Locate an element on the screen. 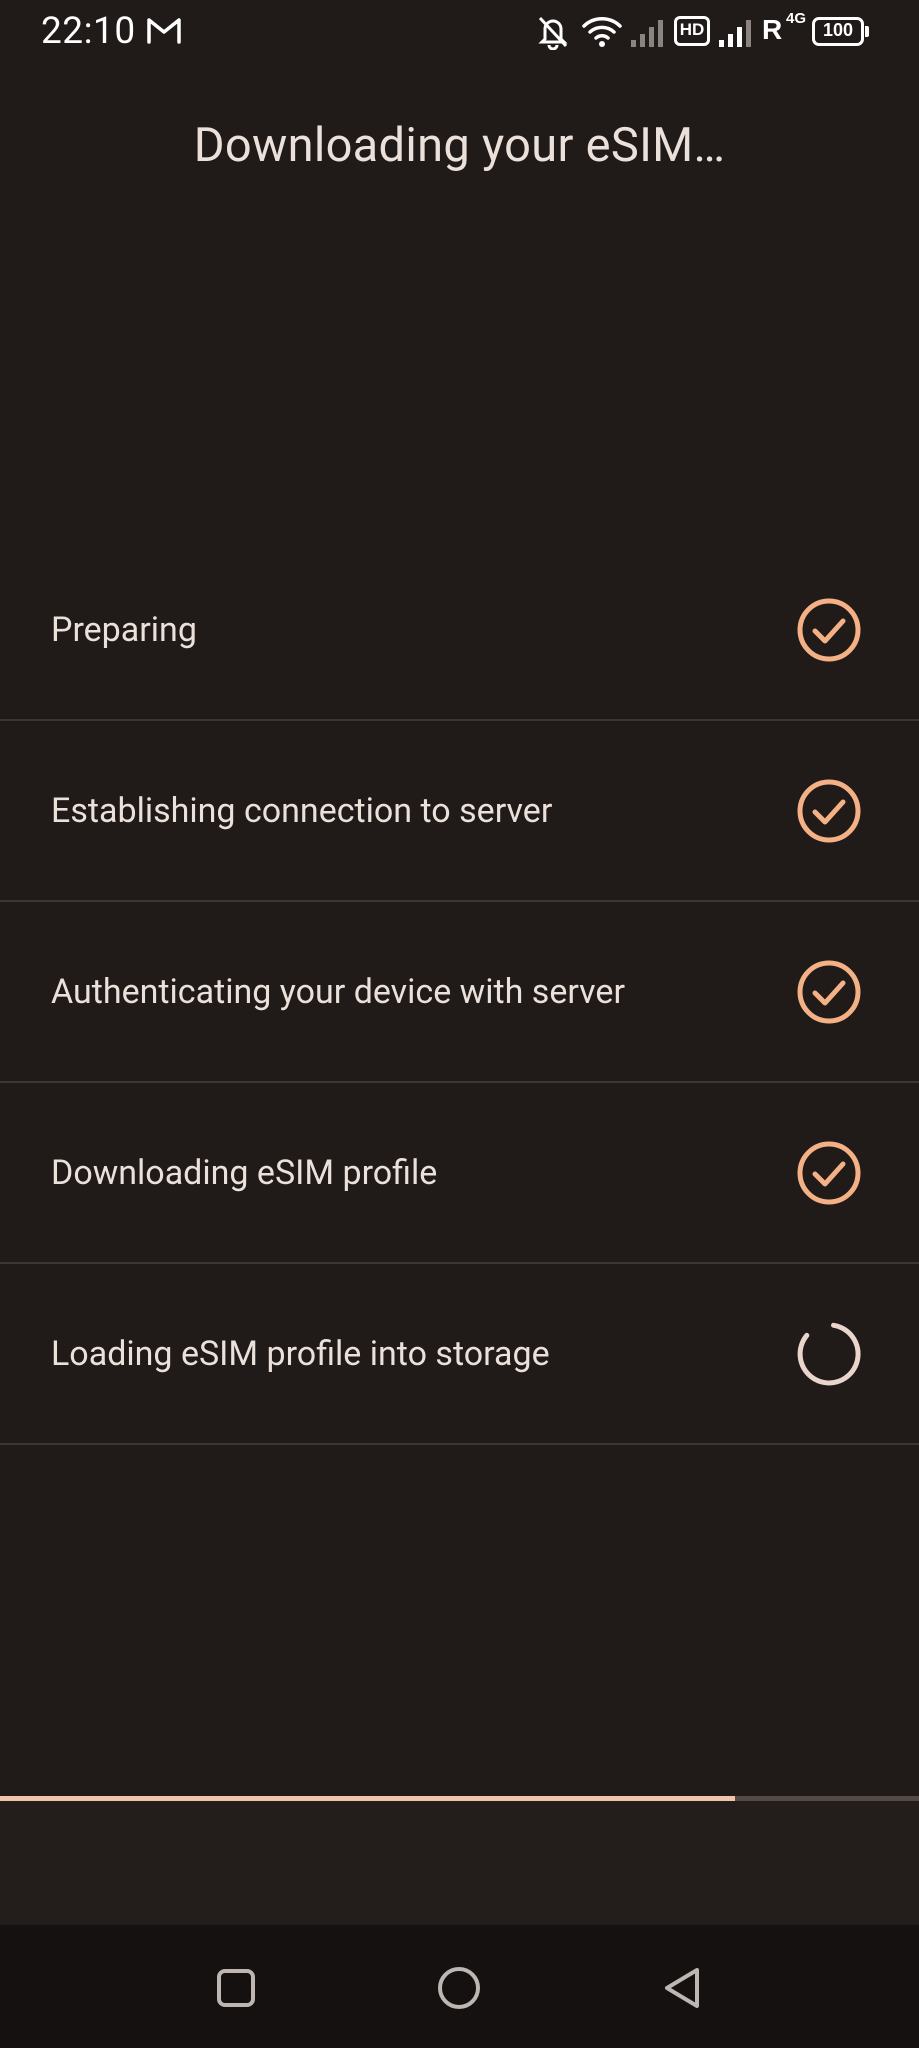  roaming-indicator: R is located at coordinates (772, 29).